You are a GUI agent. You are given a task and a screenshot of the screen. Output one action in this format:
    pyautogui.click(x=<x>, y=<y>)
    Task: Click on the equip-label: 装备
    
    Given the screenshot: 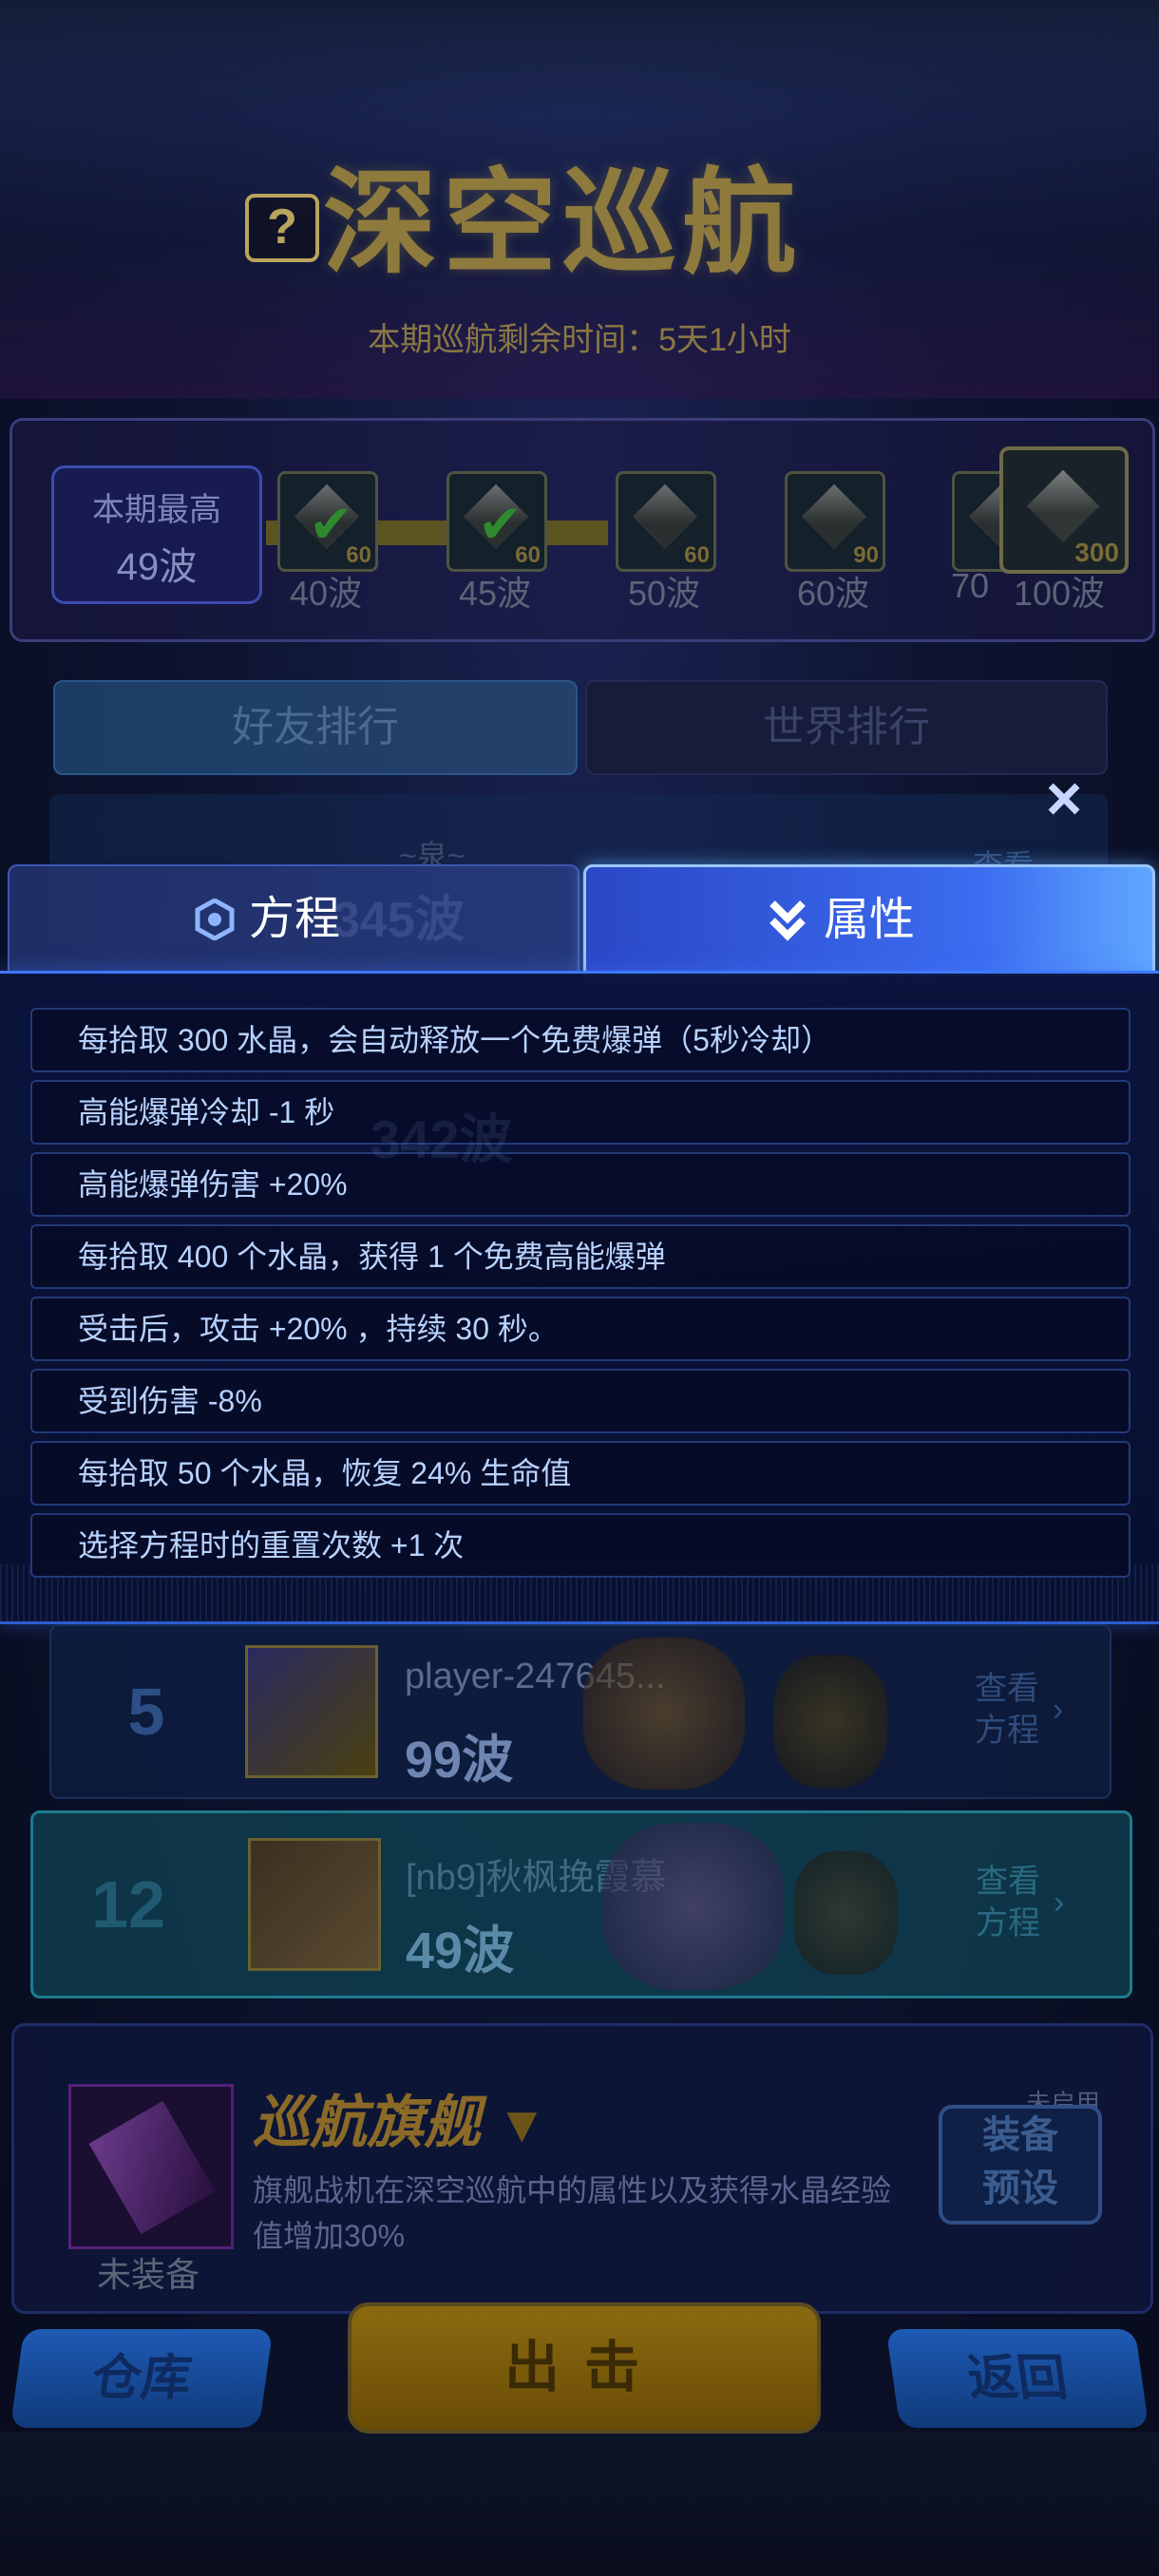 What is the action you would take?
    pyautogui.click(x=1020, y=2135)
    